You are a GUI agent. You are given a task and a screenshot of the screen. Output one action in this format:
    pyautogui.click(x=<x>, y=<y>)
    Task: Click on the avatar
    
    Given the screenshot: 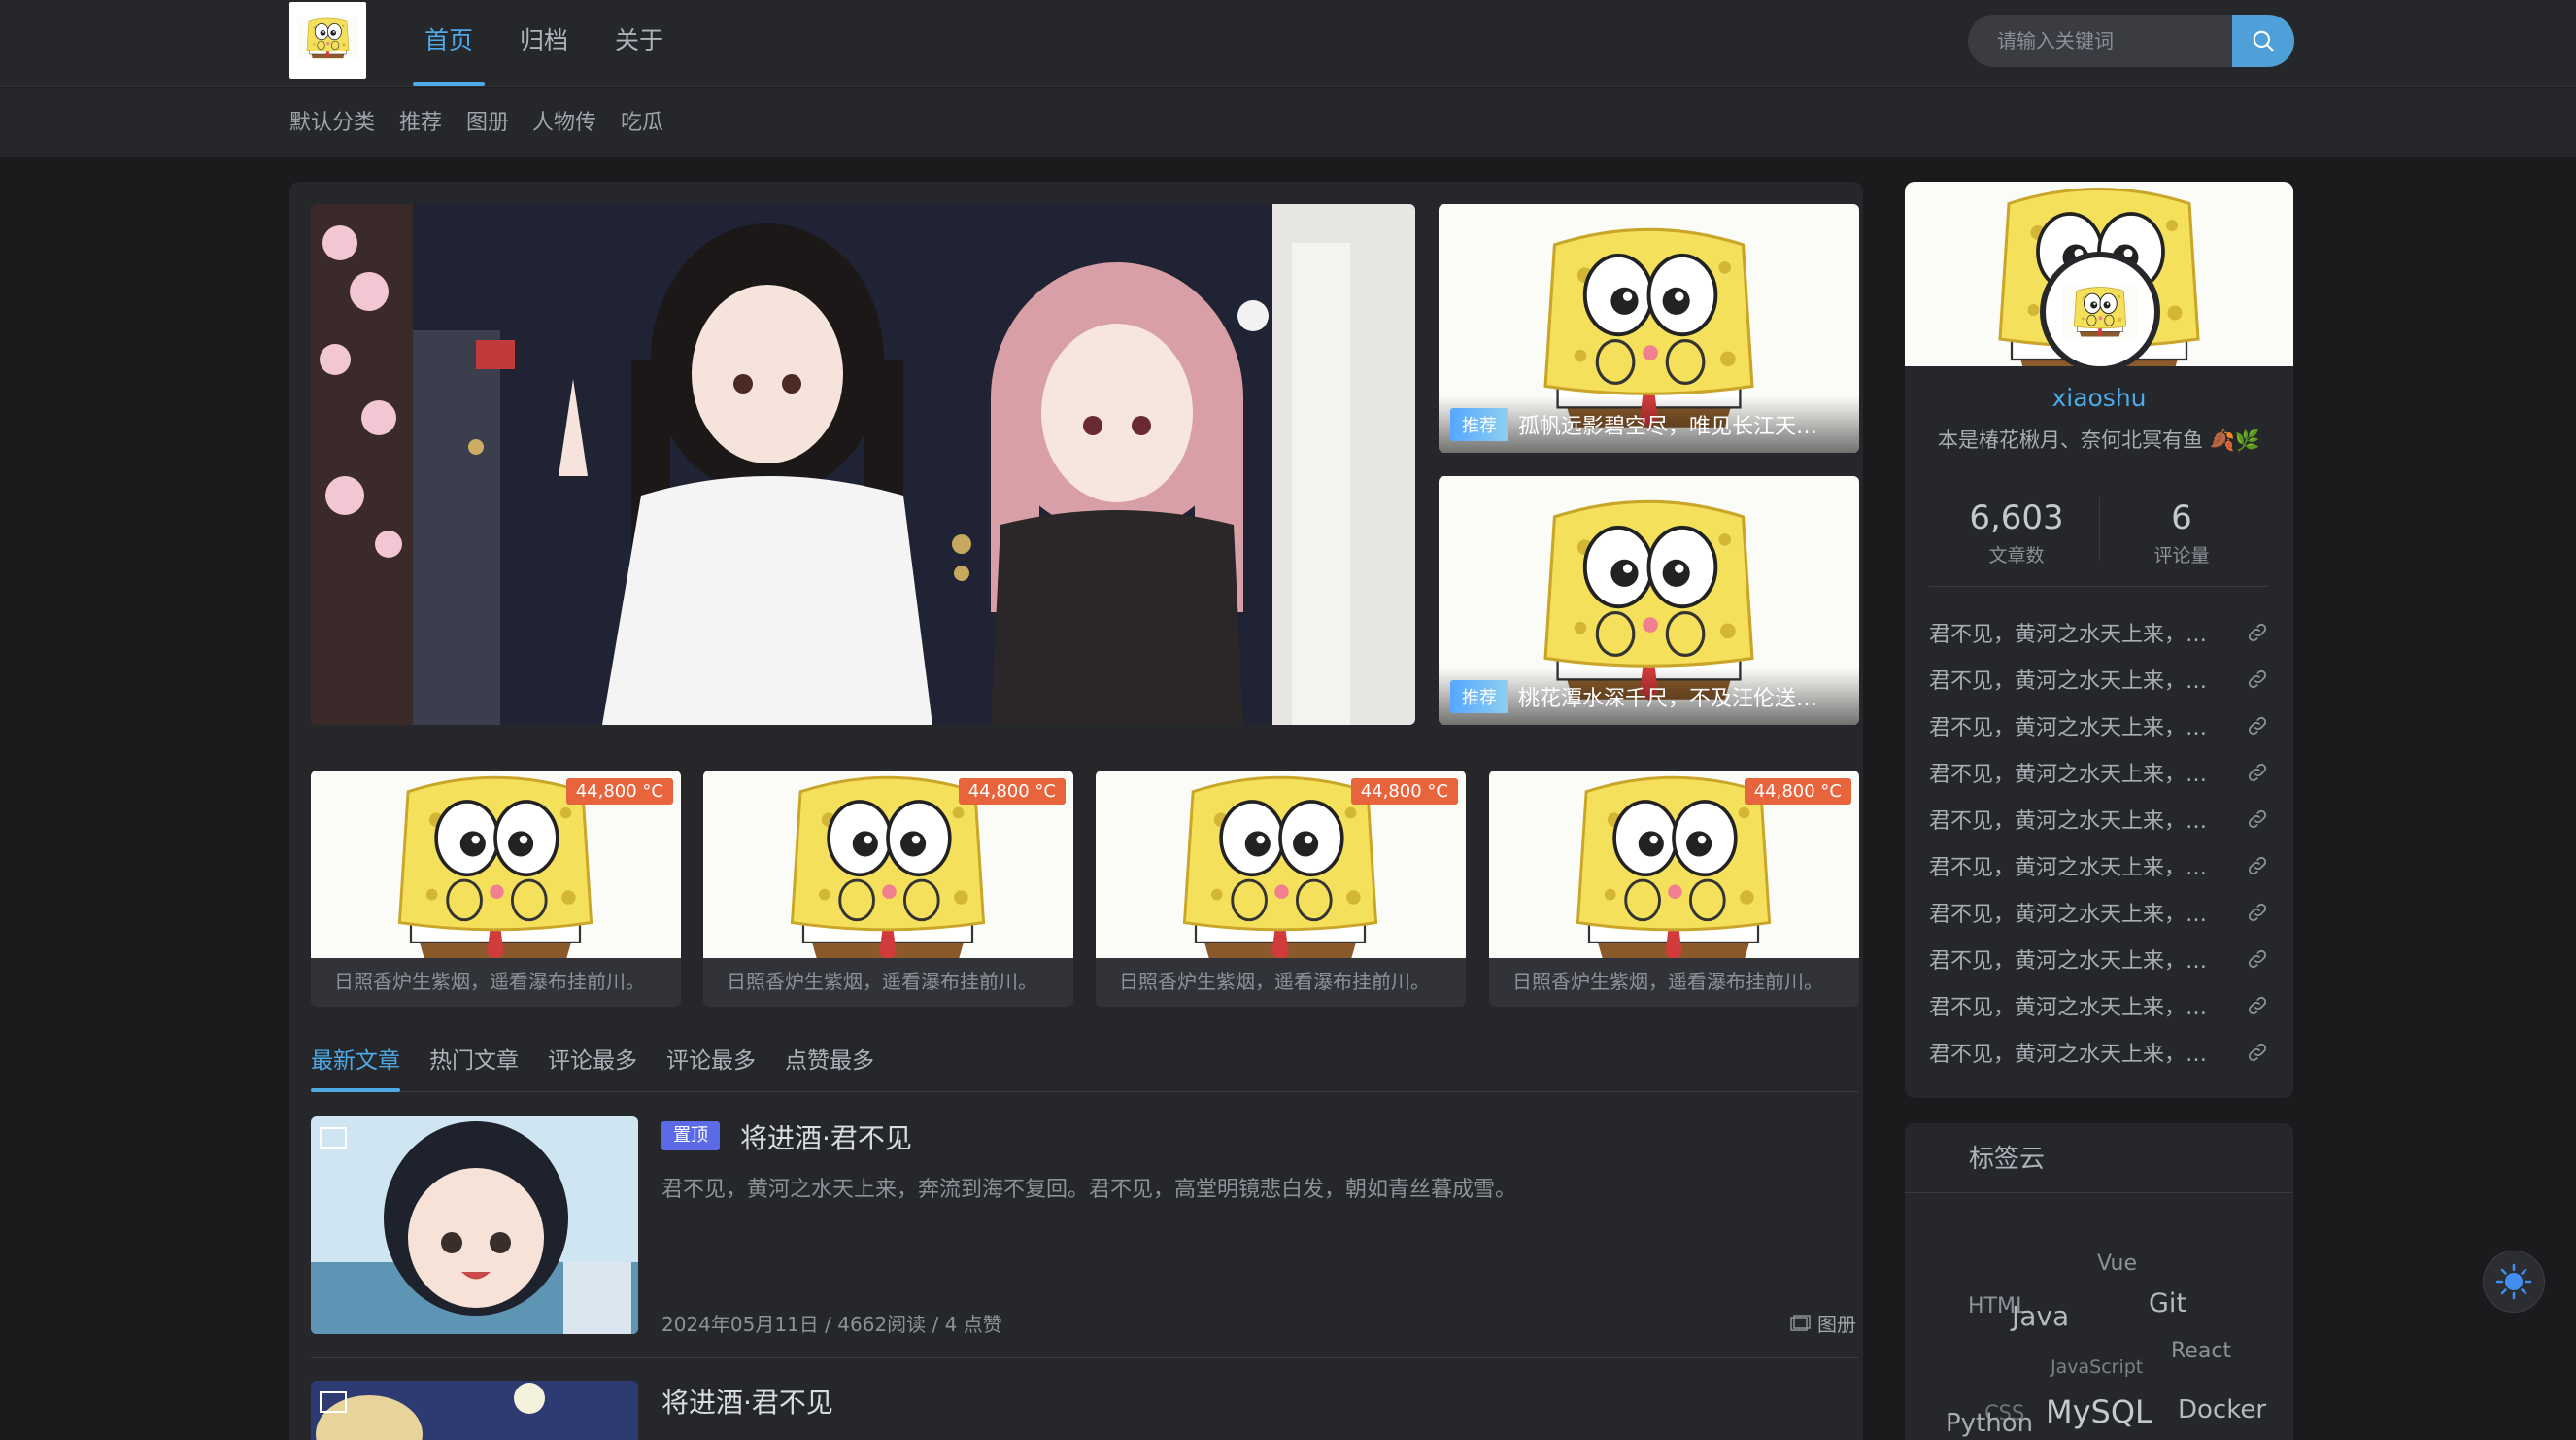 What is the action you would take?
    pyautogui.click(x=2100, y=312)
    